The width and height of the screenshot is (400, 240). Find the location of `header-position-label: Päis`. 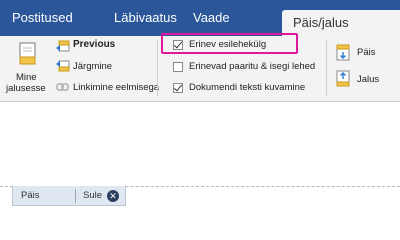

header-position-label: Päis is located at coordinates (366, 52).